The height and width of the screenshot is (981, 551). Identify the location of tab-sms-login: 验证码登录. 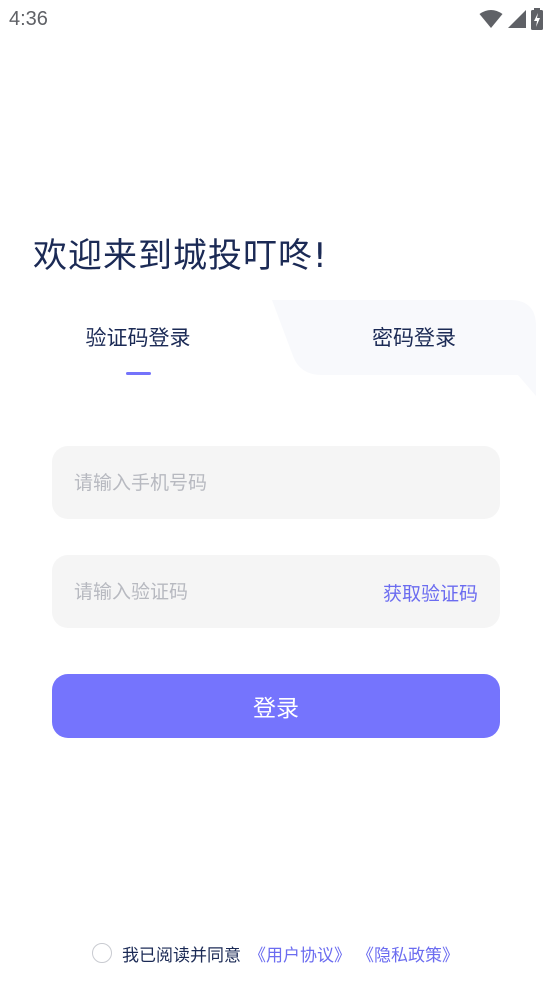
(138, 337).